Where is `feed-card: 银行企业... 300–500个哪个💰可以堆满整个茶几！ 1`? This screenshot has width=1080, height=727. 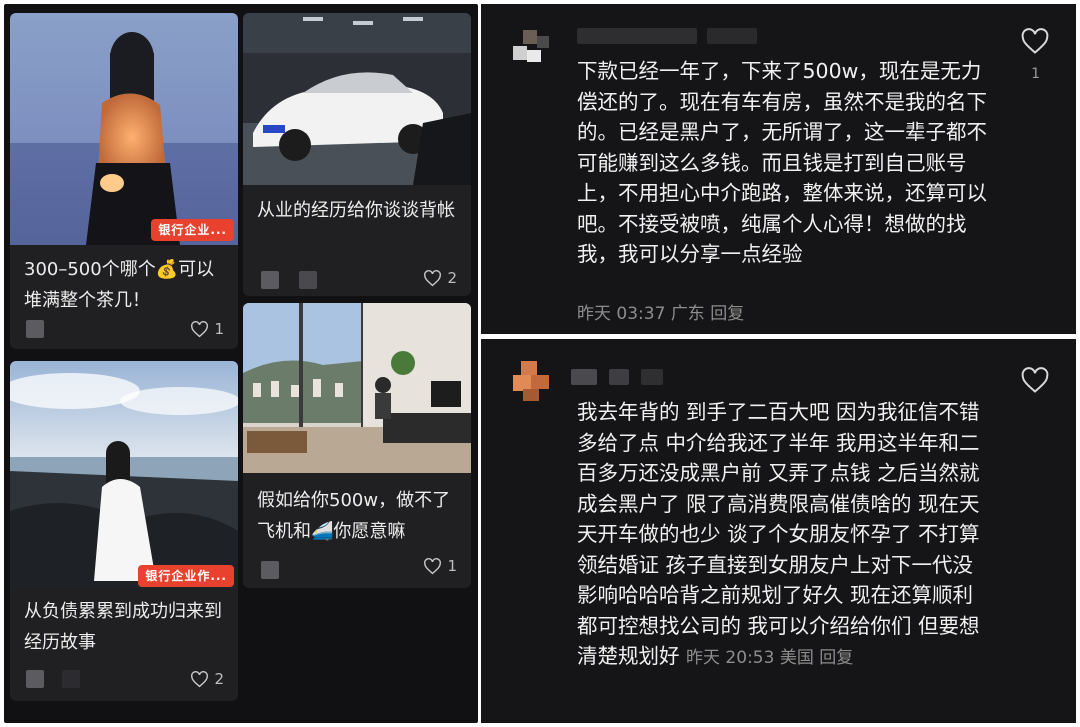 feed-card: 银行企业... 300–500个哪个💰可以堆满整个茶几！ 1 is located at coordinates (124, 181).